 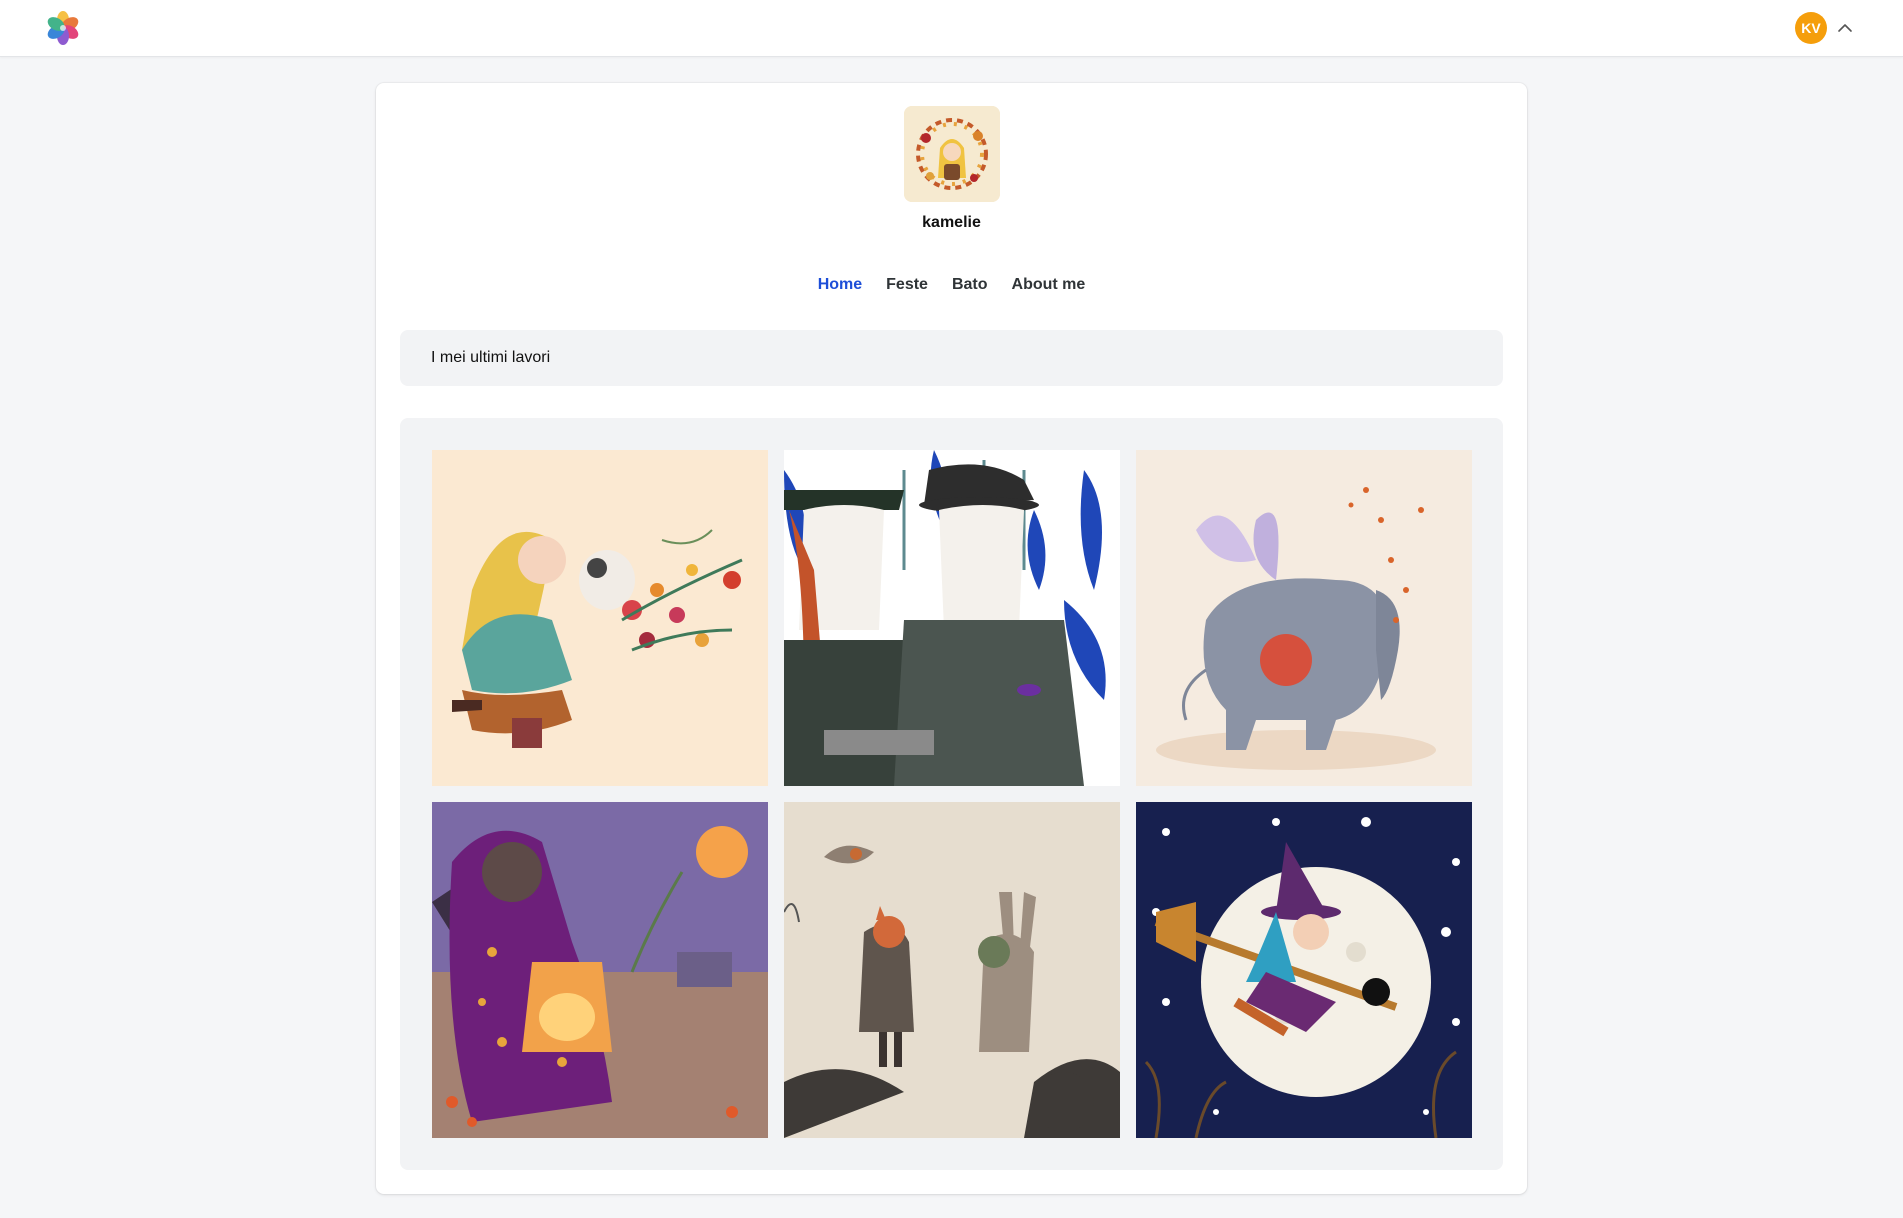 I want to click on gallery-image-witch-on-broom, so click(x=1304, y=970).